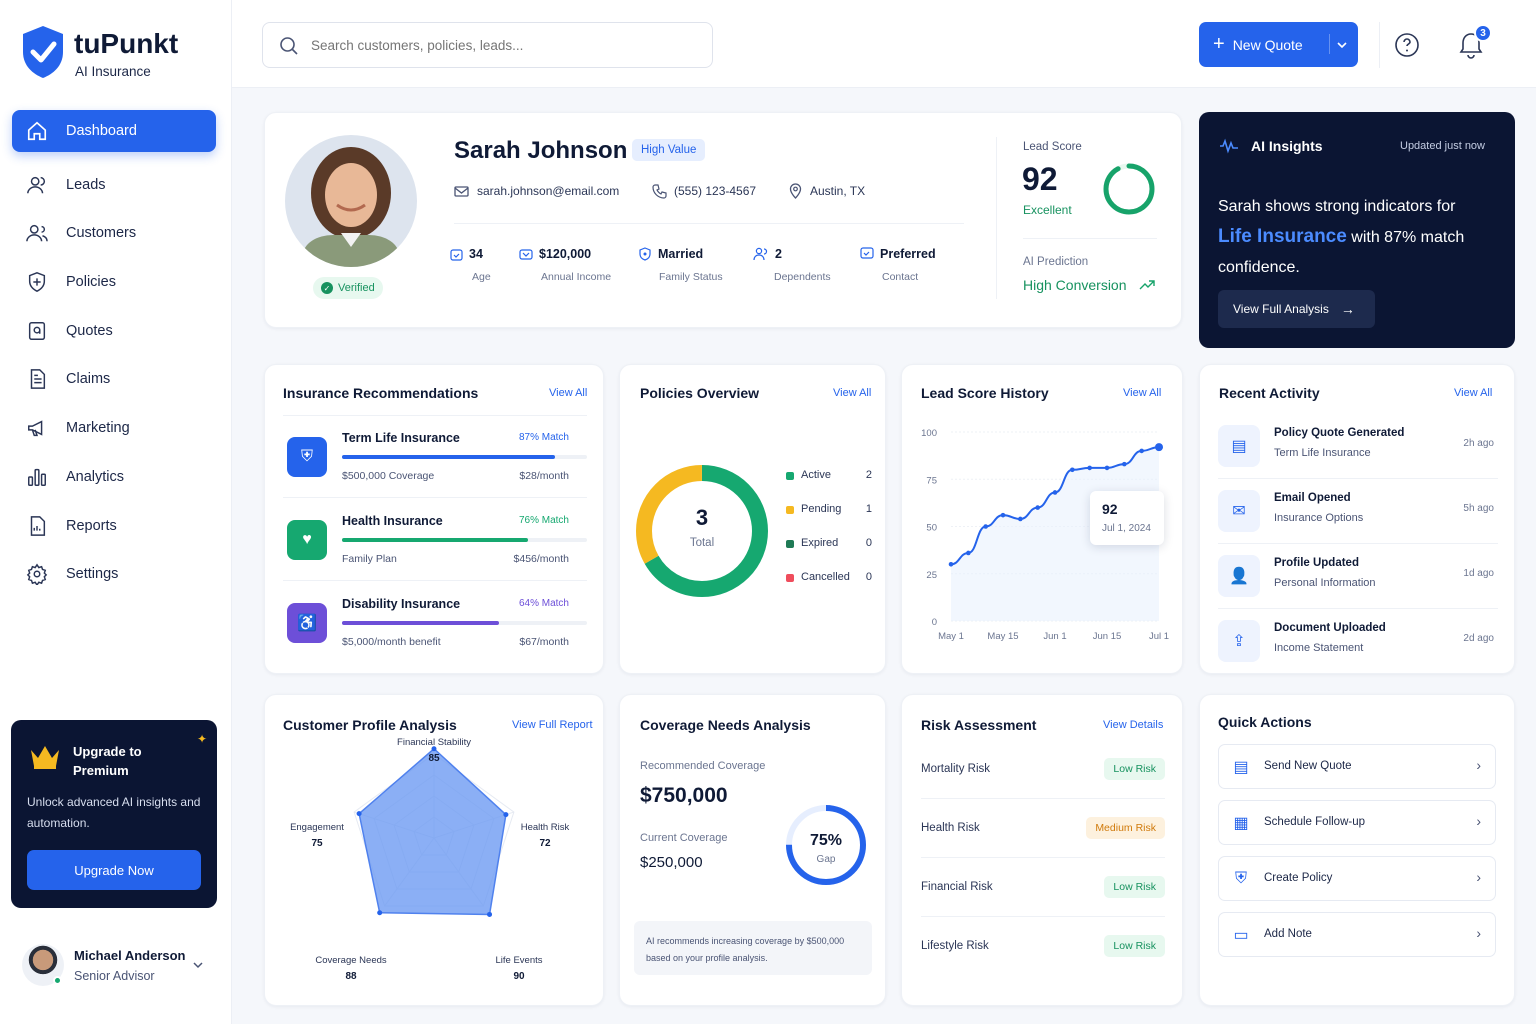 This screenshot has height=1024, width=1536. I want to click on recommendation-name: Disability Insurance, so click(401, 604).